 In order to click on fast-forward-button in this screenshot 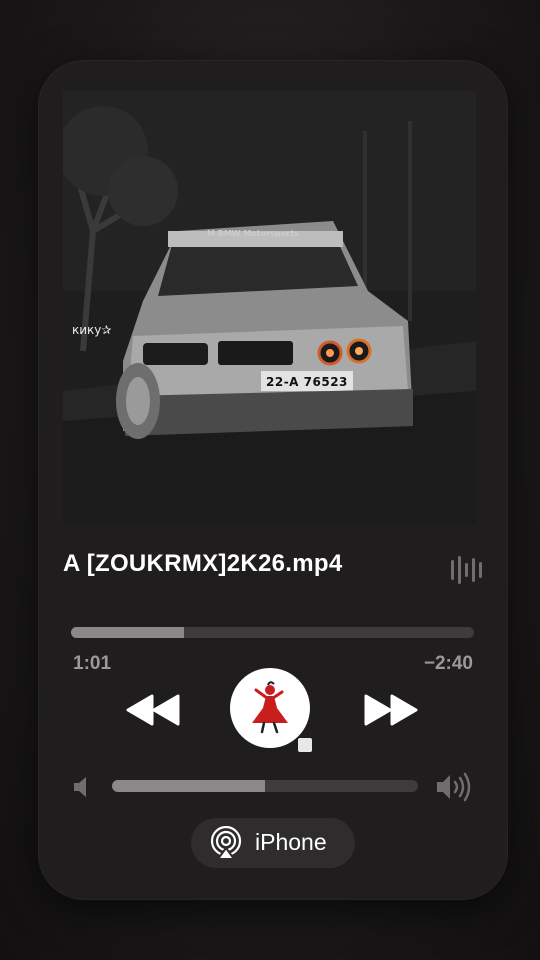, I will do `click(390, 710)`.